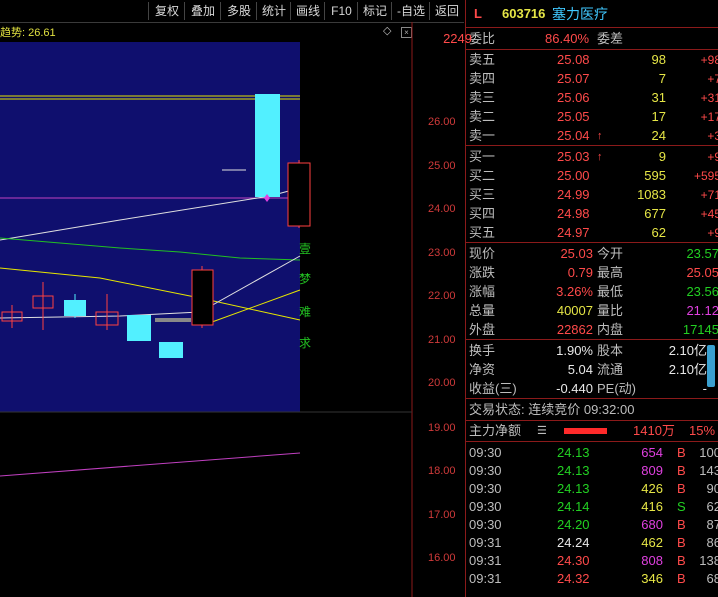  I want to click on price-tick: 22.00, so click(442, 296).